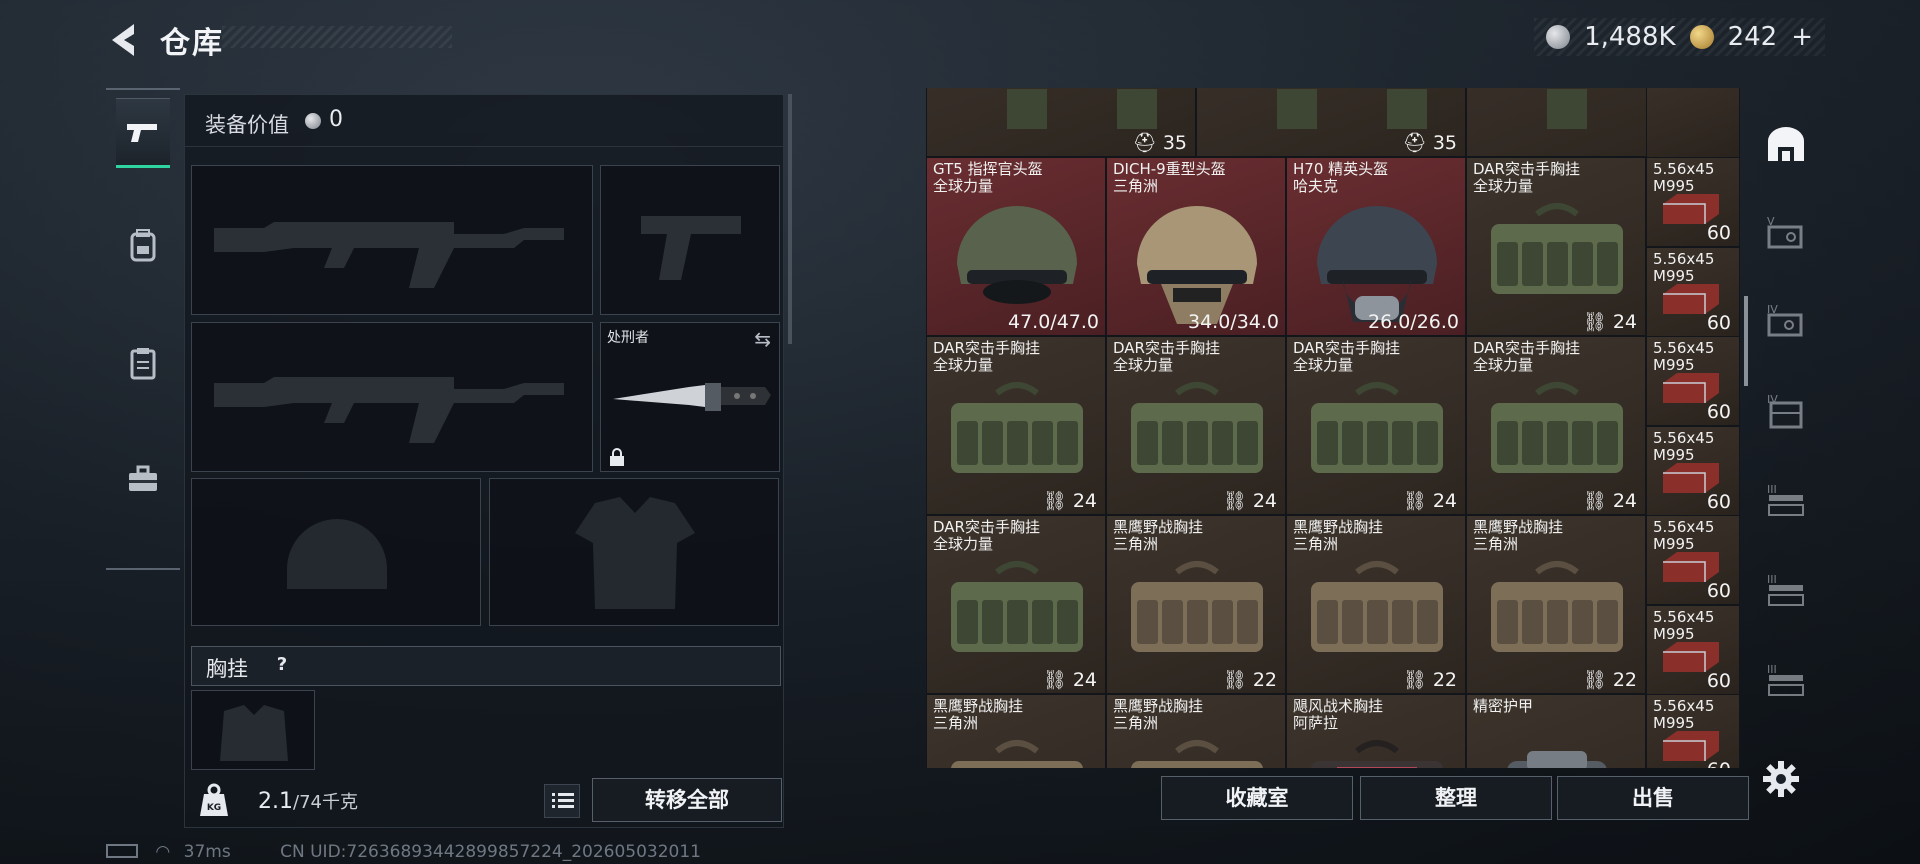  What do you see at coordinates (562, 801) in the screenshot?
I see `list-view-button` at bounding box center [562, 801].